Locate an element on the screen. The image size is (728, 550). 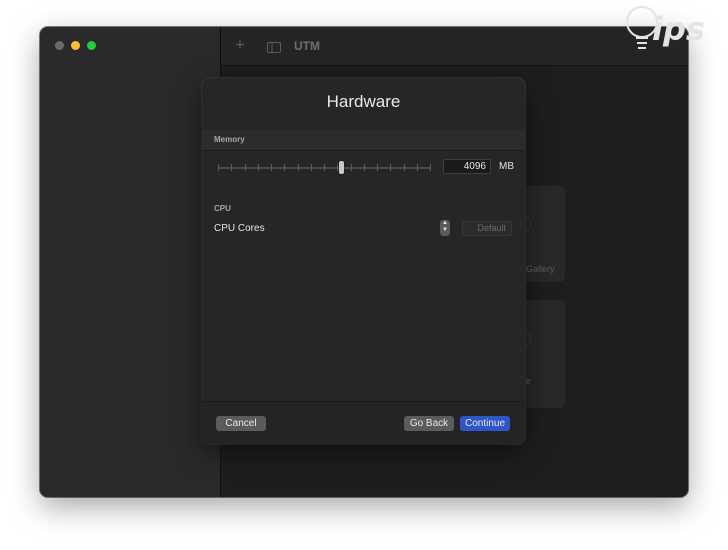
minimize-button is located at coordinates (75, 45).